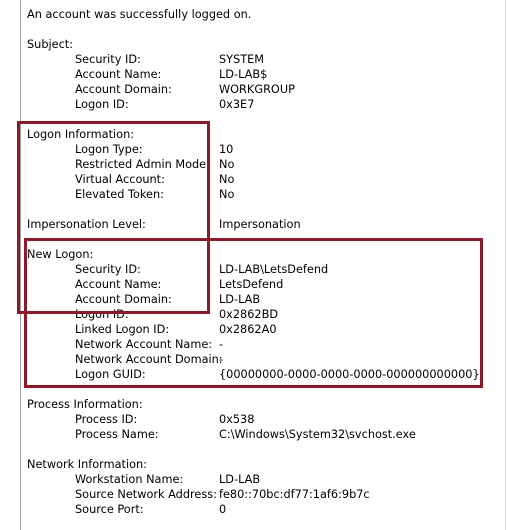 The width and height of the screenshot is (507, 530). What do you see at coordinates (142, 164) in the screenshot?
I see `field-label: Restricted Admin Mode:` at bounding box center [142, 164].